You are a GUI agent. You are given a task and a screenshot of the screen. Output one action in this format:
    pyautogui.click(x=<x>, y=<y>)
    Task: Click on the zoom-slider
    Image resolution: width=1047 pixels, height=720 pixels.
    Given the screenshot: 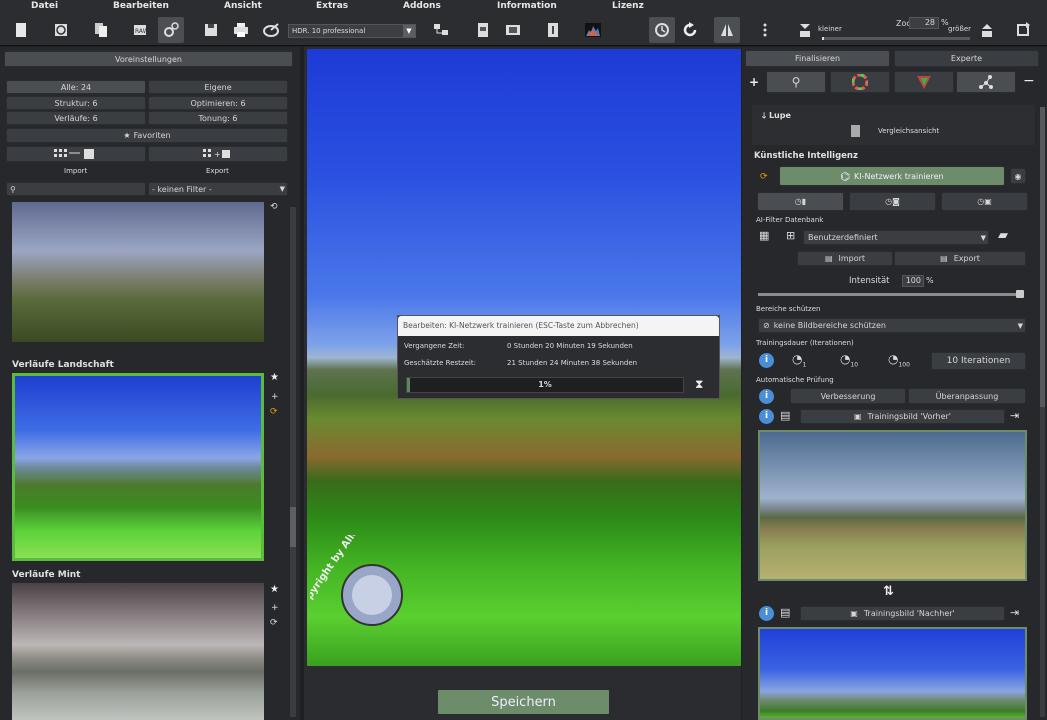 What is the action you would take?
    pyautogui.click(x=896, y=38)
    